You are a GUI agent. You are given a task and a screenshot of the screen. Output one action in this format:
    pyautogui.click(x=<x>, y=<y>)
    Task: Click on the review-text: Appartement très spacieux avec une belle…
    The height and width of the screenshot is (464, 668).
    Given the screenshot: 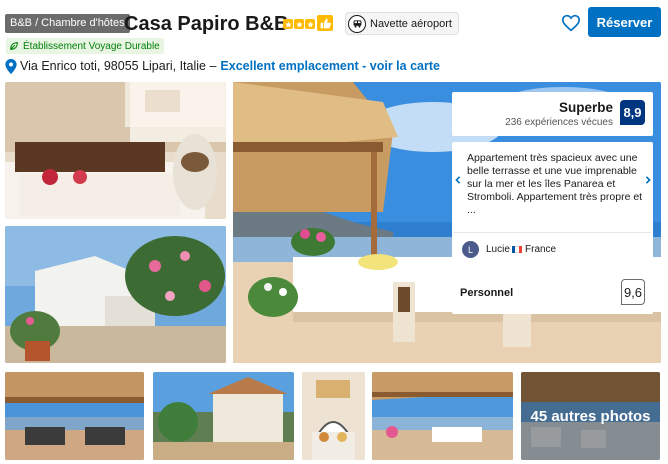 What is the action you would take?
    pyautogui.click(x=555, y=184)
    